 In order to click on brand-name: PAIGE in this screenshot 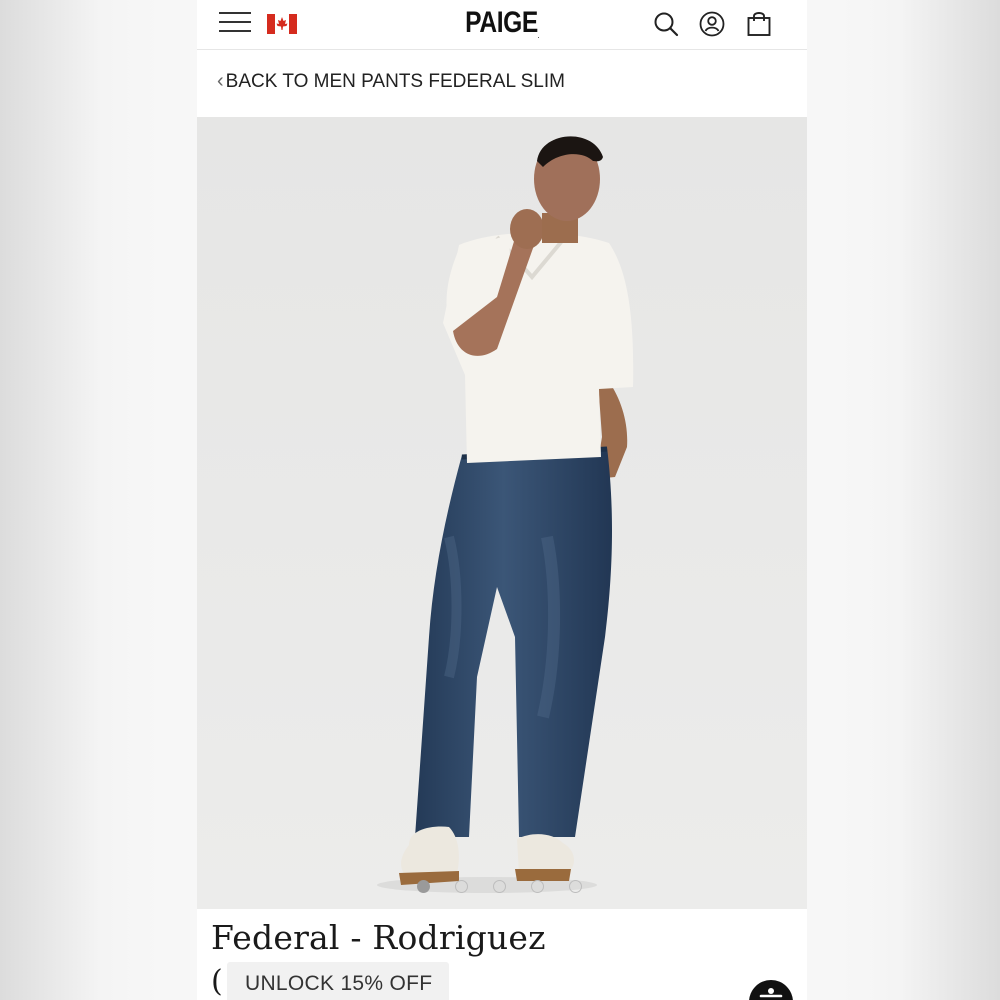, I will do `click(501, 22)`.